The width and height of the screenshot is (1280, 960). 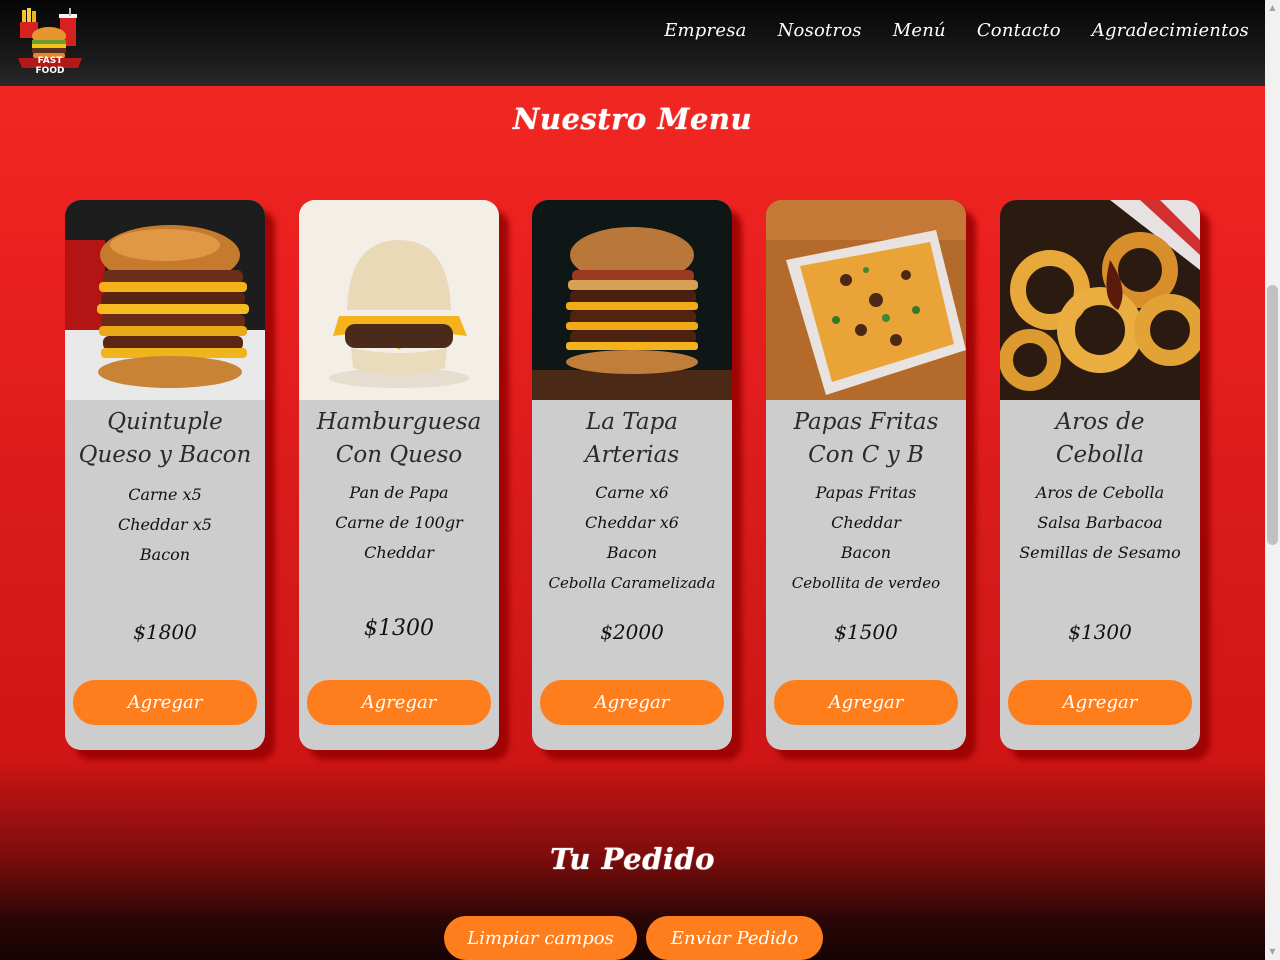 I want to click on ingredient: Carne de 100gr, so click(x=399, y=522).